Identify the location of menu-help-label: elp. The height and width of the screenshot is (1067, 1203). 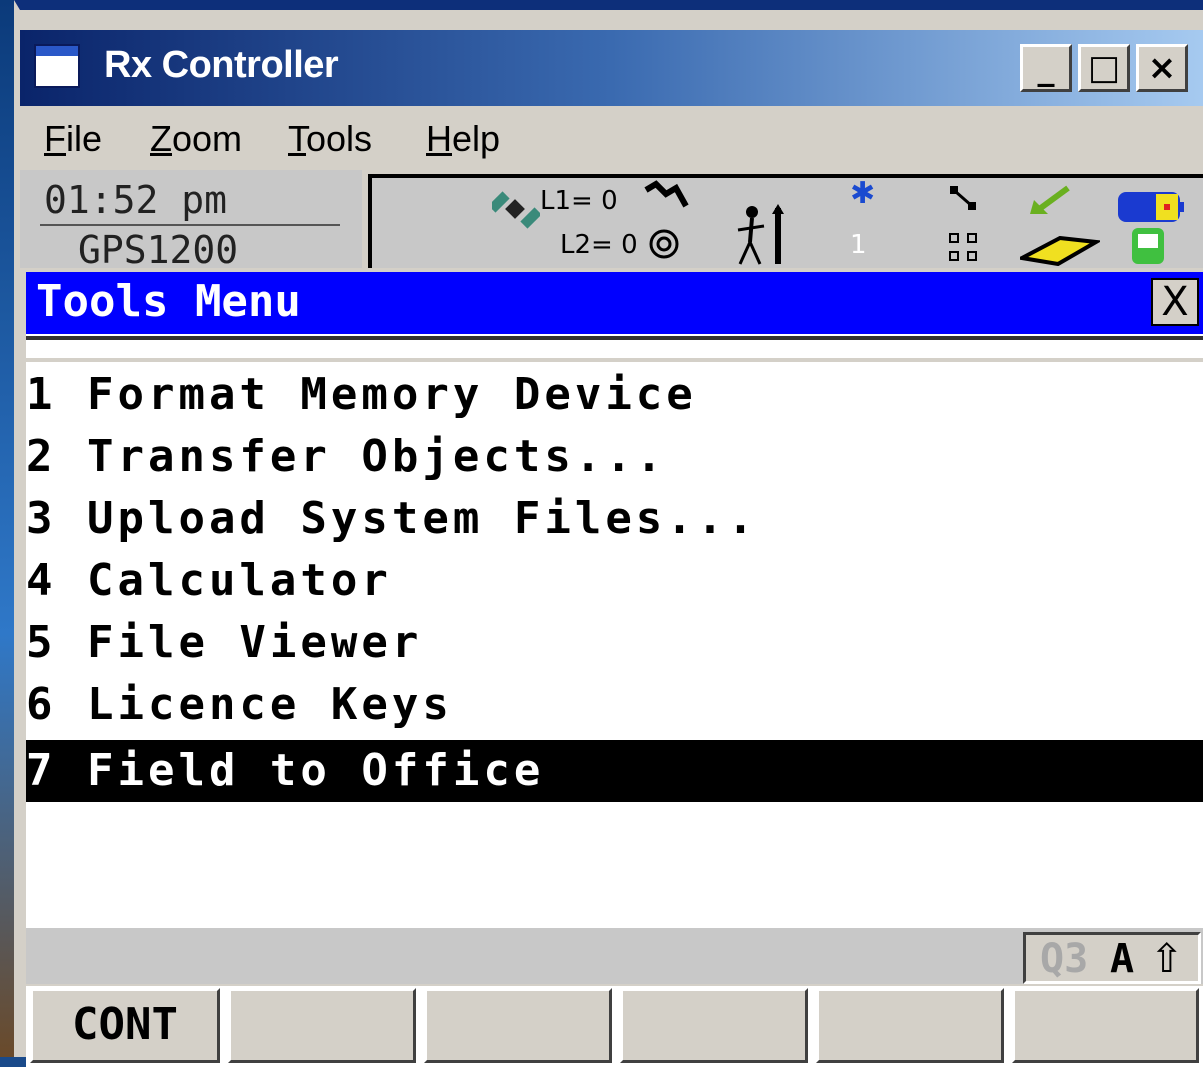
(476, 138).